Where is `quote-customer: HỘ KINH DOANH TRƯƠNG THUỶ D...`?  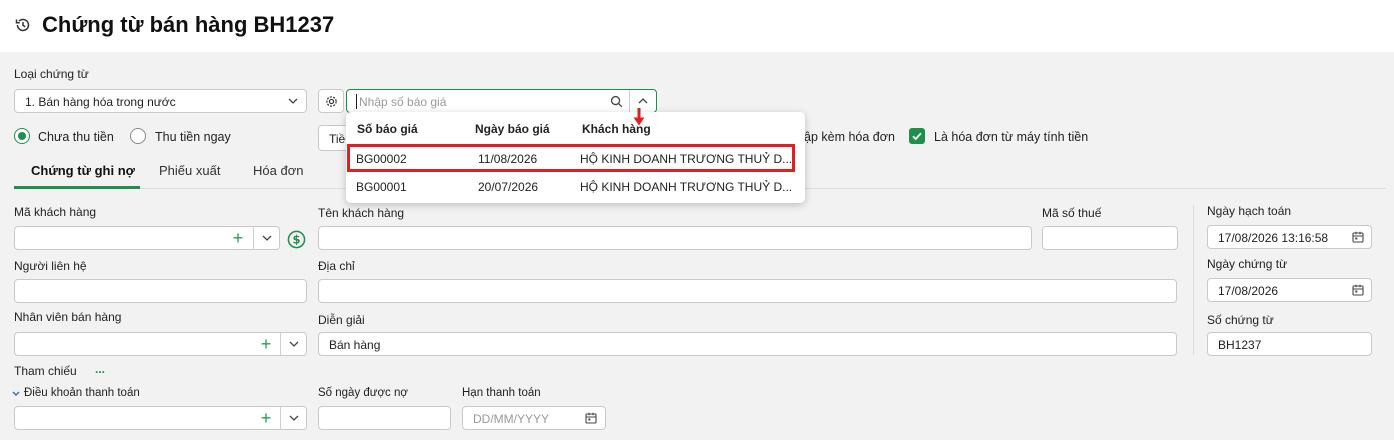 quote-customer: HỘ KINH DOANH TRƯƠNG THUỶ D... is located at coordinates (686, 187).